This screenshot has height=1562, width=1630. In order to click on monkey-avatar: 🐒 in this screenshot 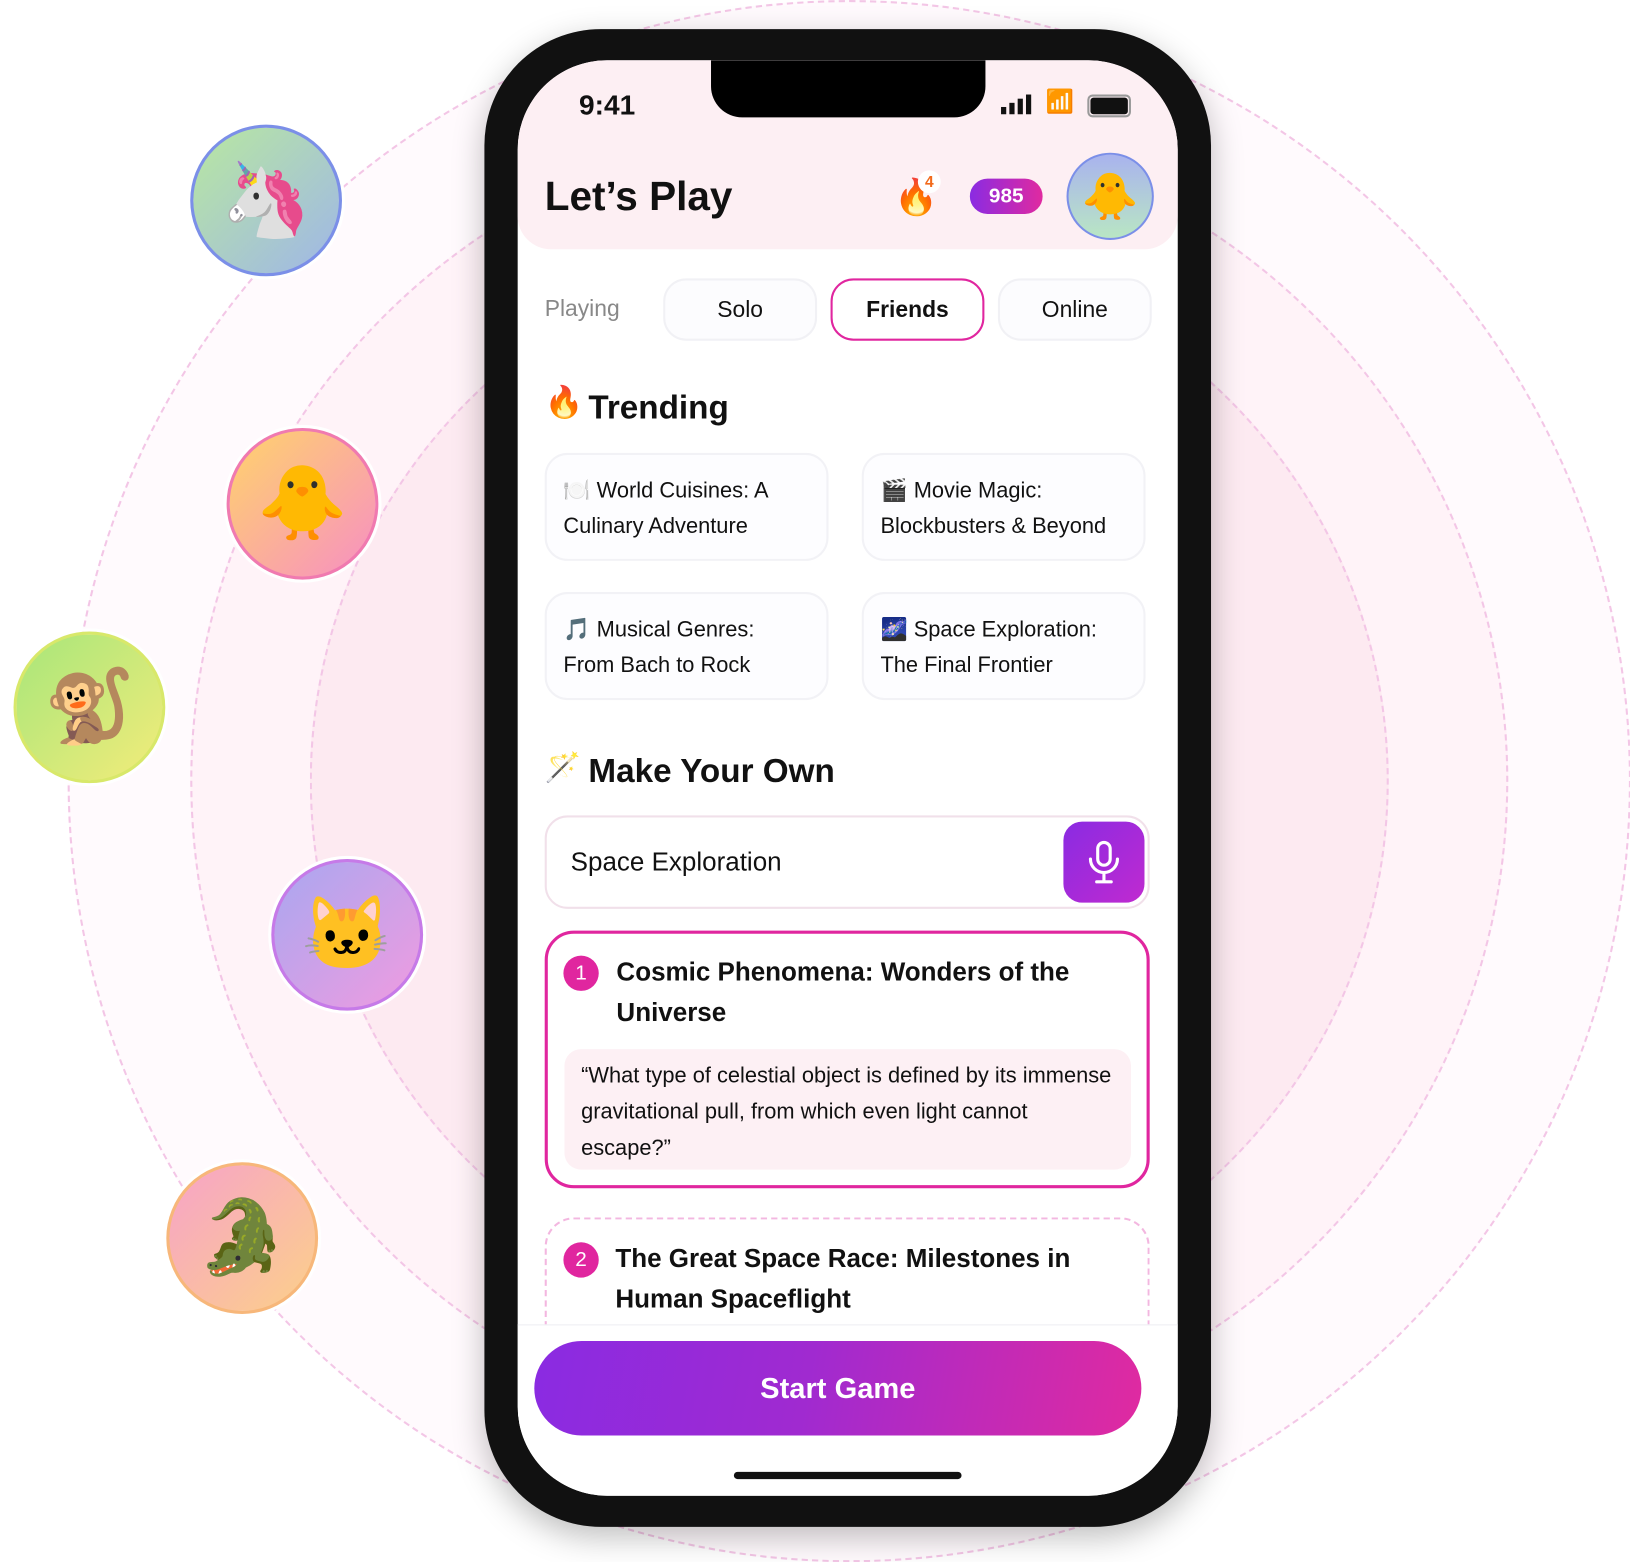, I will do `click(89, 707)`.